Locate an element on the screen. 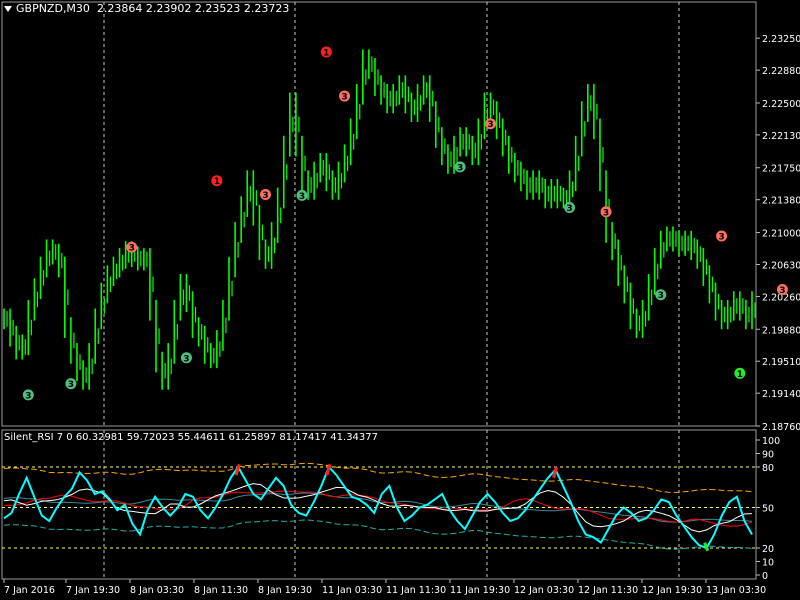  time-tick-label: 12 Jan 19:30 is located at coordinates (672, 590).